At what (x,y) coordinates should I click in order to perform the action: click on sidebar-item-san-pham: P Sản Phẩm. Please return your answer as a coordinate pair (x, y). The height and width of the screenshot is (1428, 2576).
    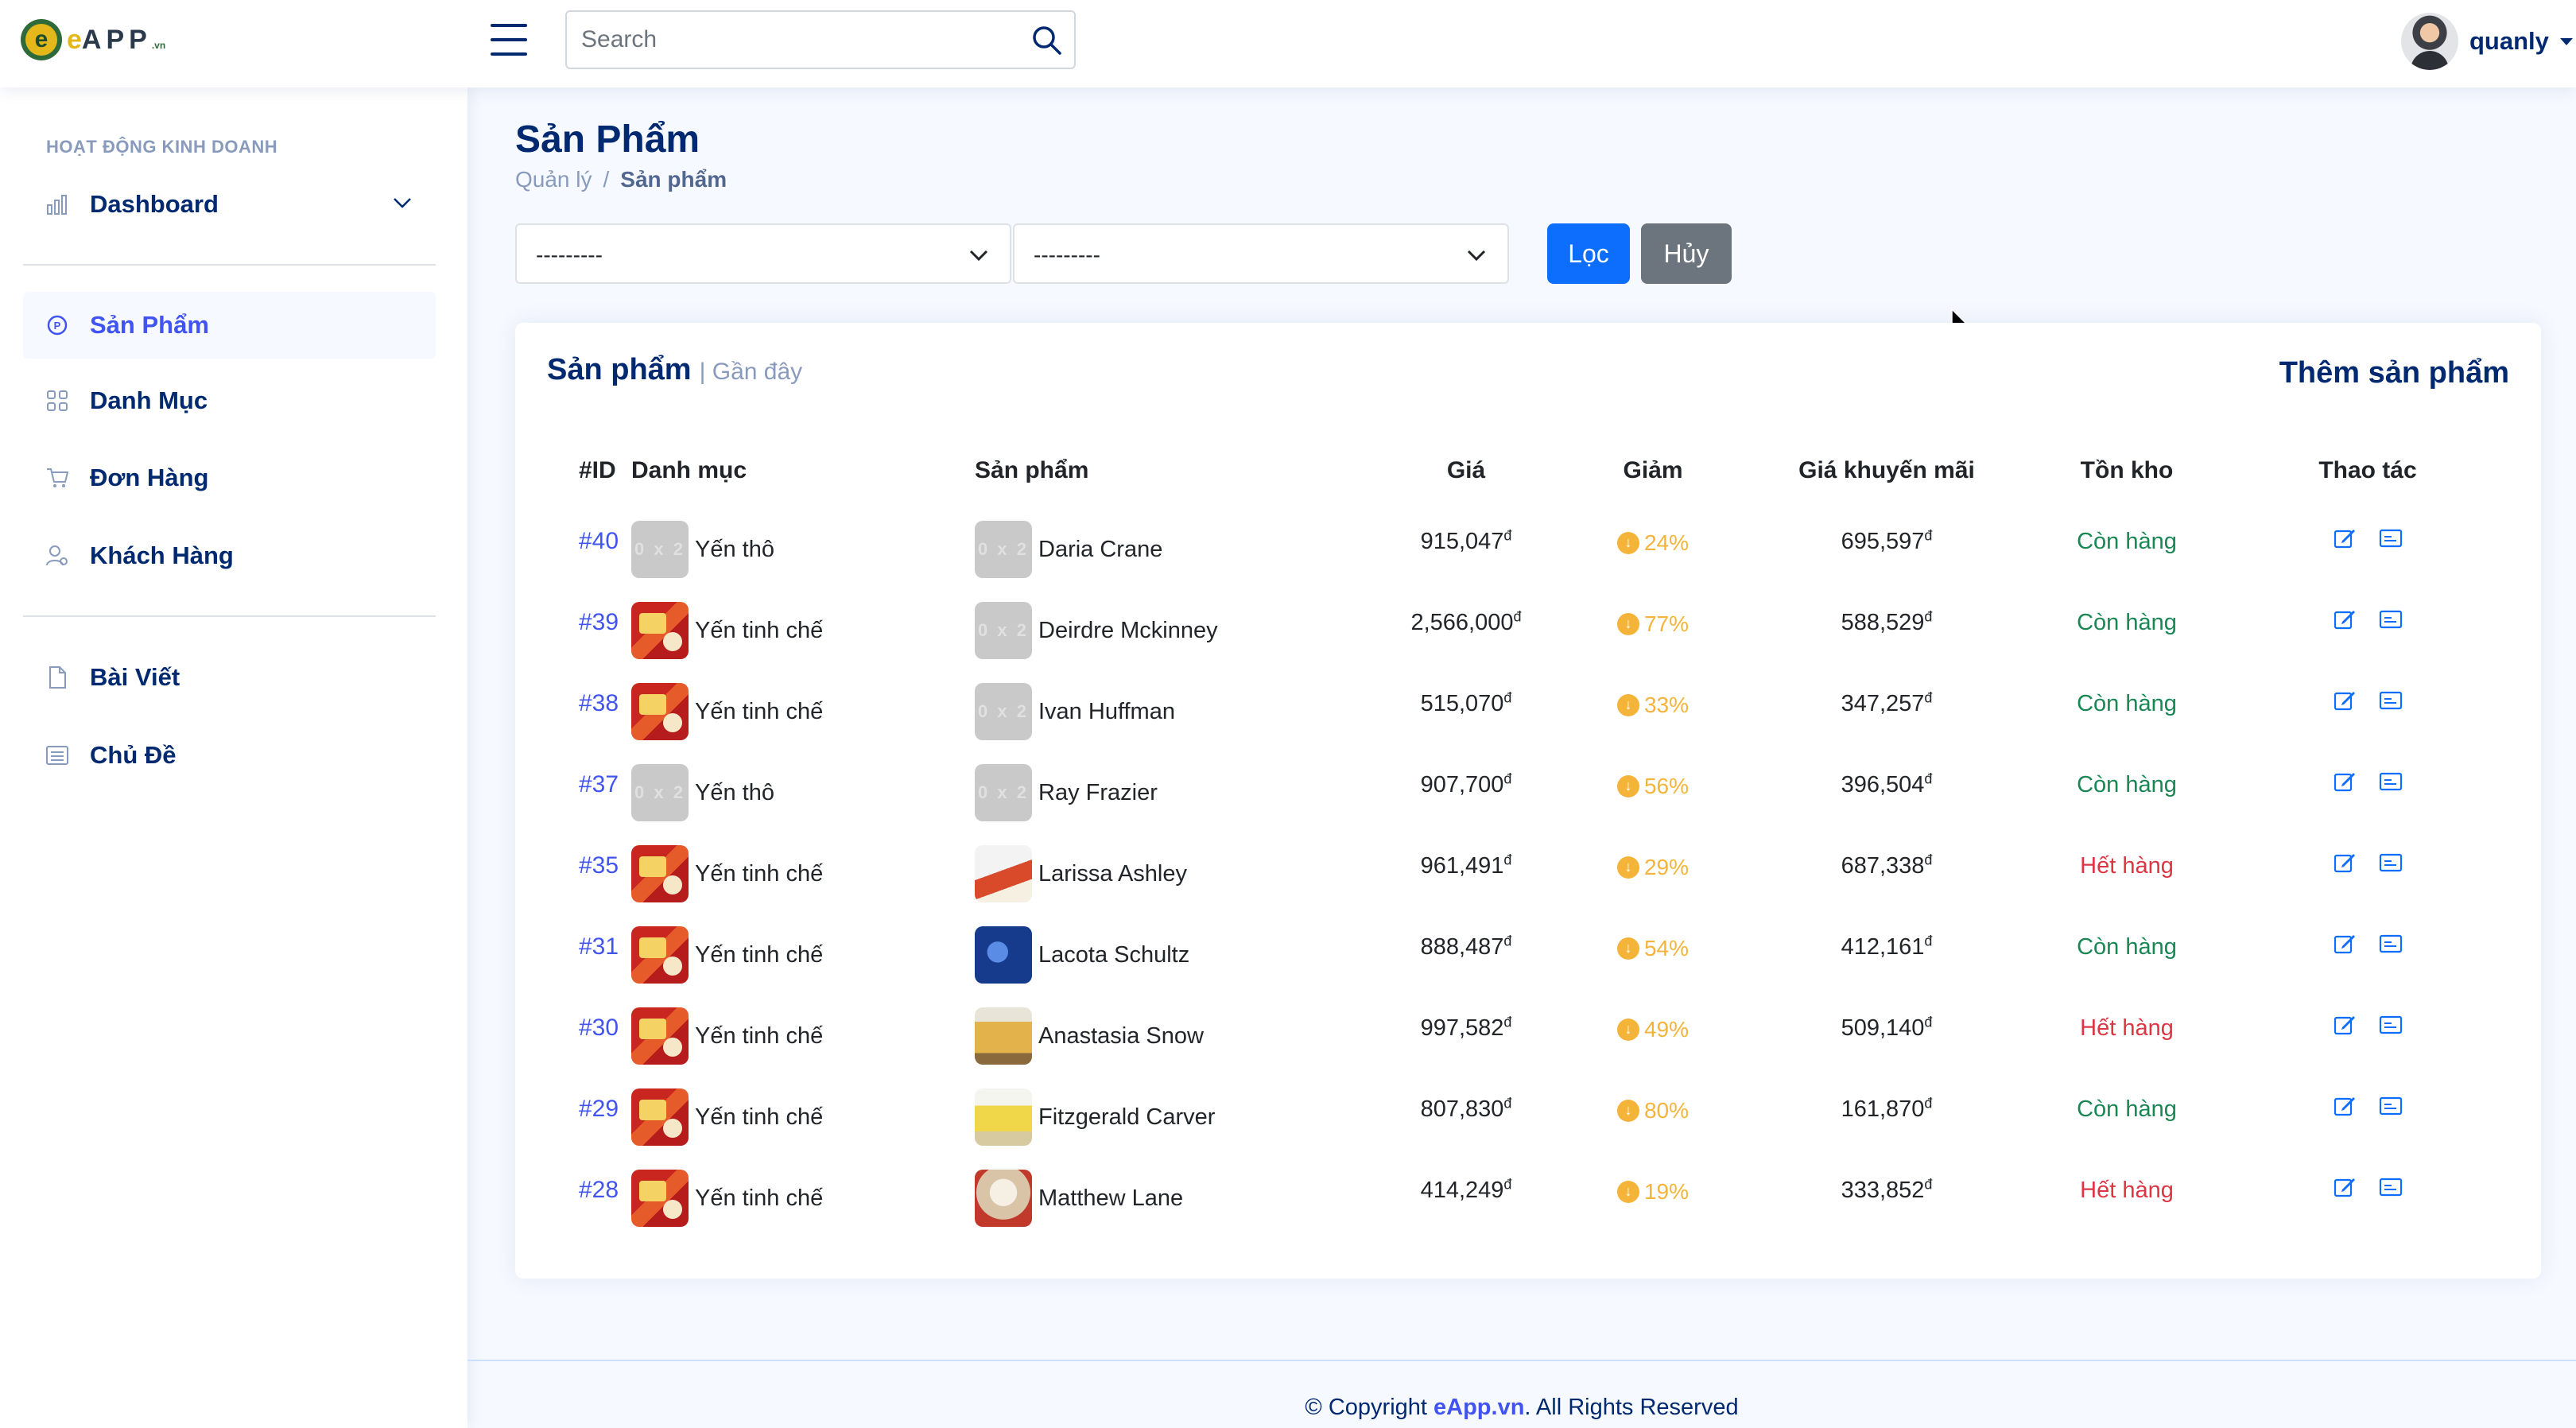
    Looking at the image, I should click on (230, 325).